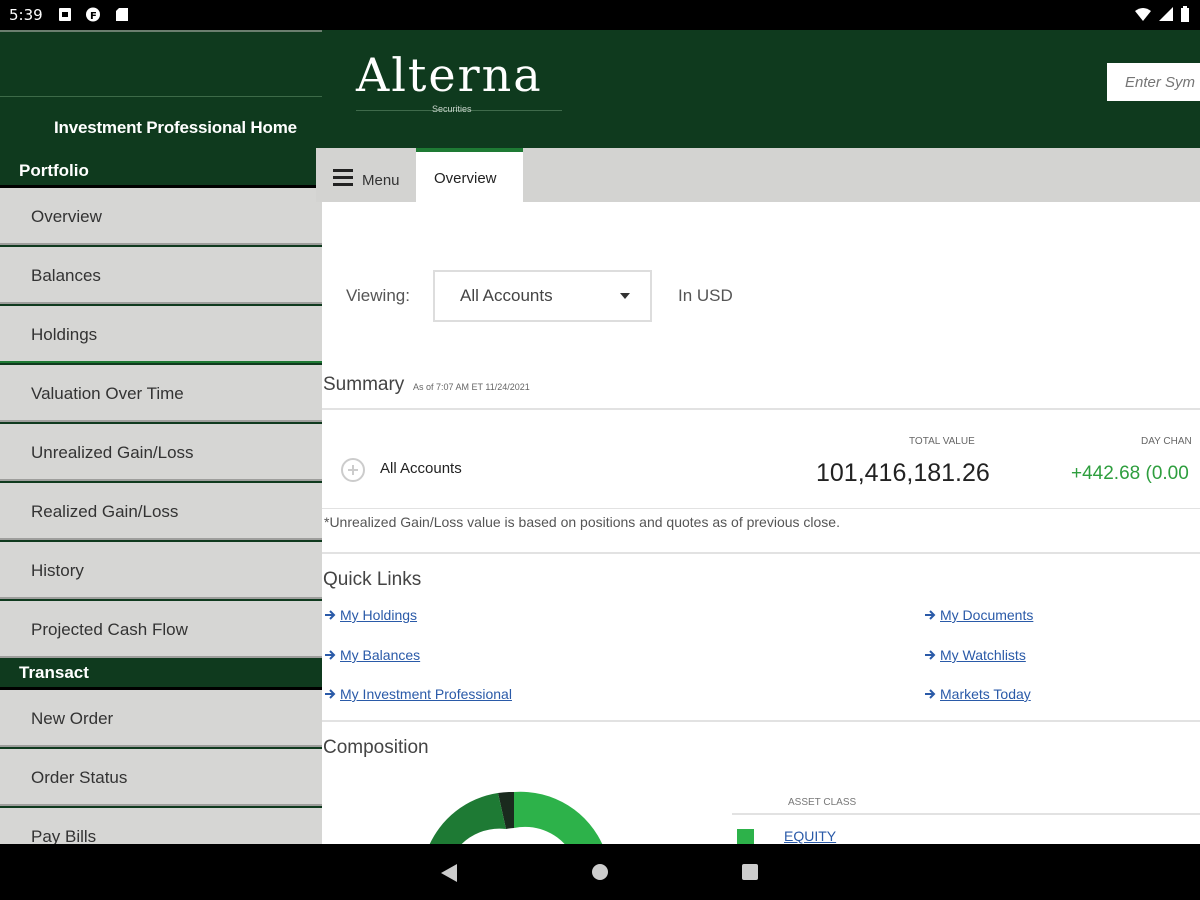 The height and width of the screenshot is (900, 1200). Describe the element at coordinates (122, 14) in the screenshot. I see `sd-card-icon` at that location.